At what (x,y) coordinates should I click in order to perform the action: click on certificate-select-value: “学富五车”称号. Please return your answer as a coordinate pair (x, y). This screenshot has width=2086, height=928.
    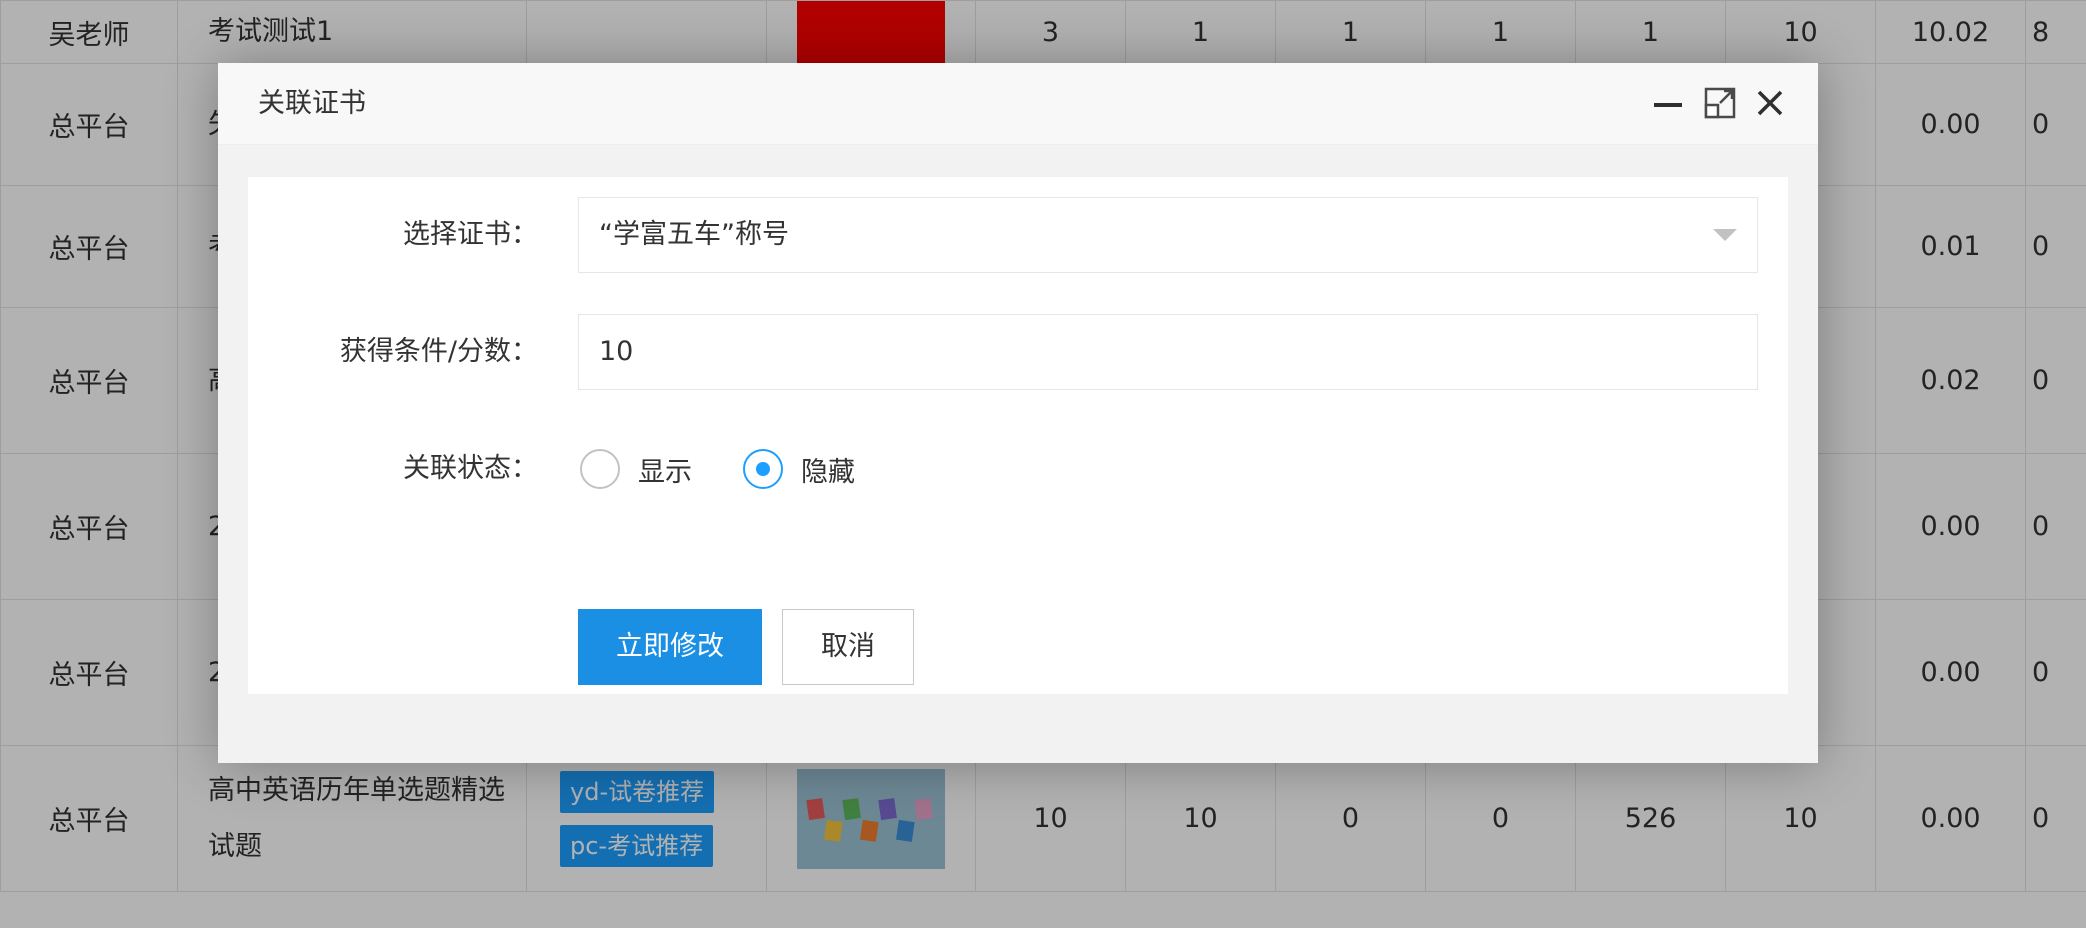
    Looking at the image, I should click on (694, 234).